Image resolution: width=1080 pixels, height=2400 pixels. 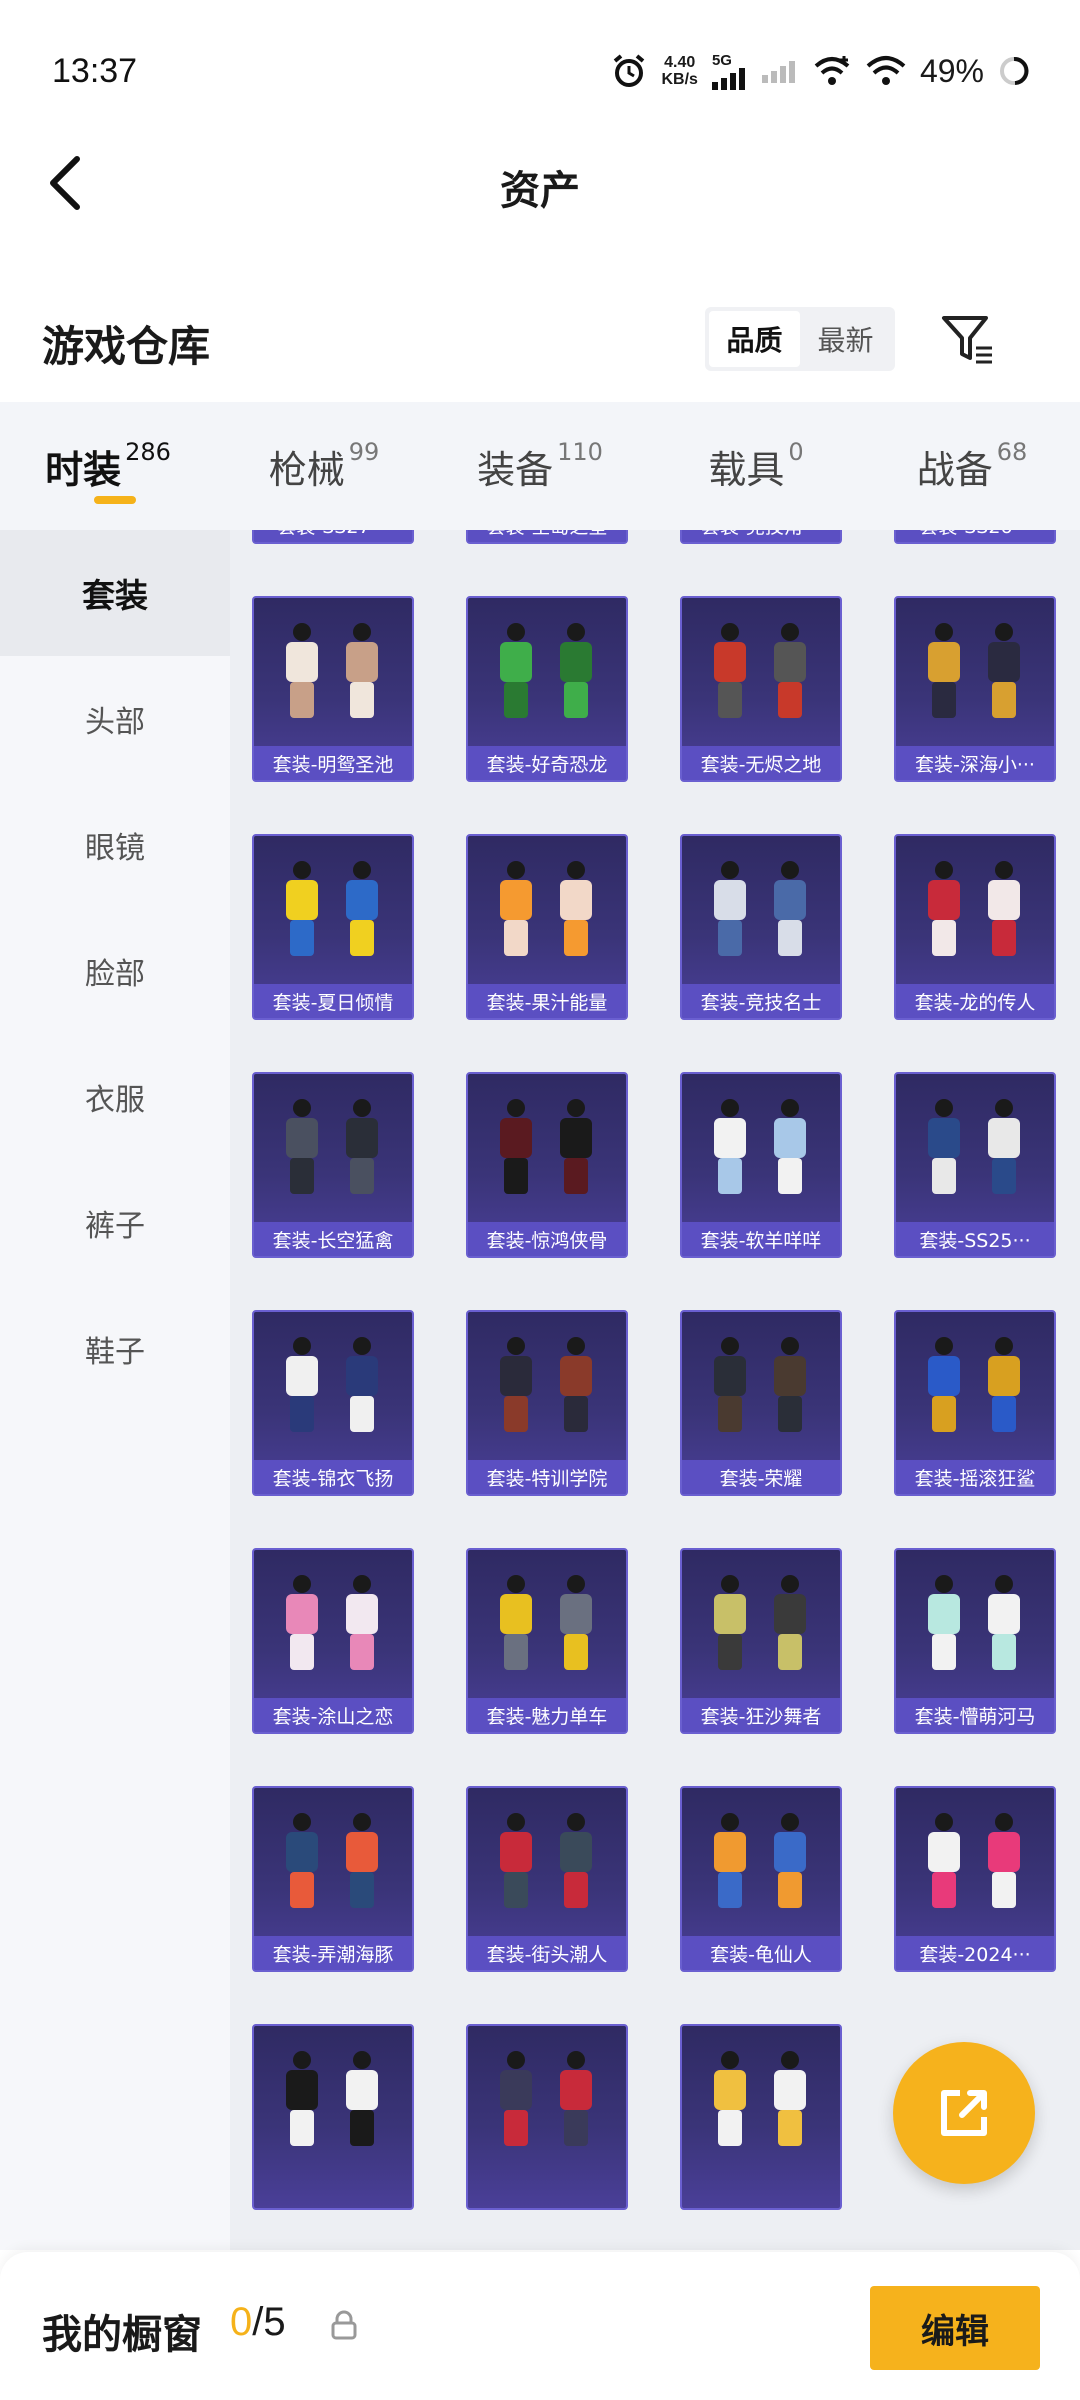 What do you see at coordinates (845, 339) in the screenshot?
I see `sort-option-latest: 最新` at bounding box center [845, 339].